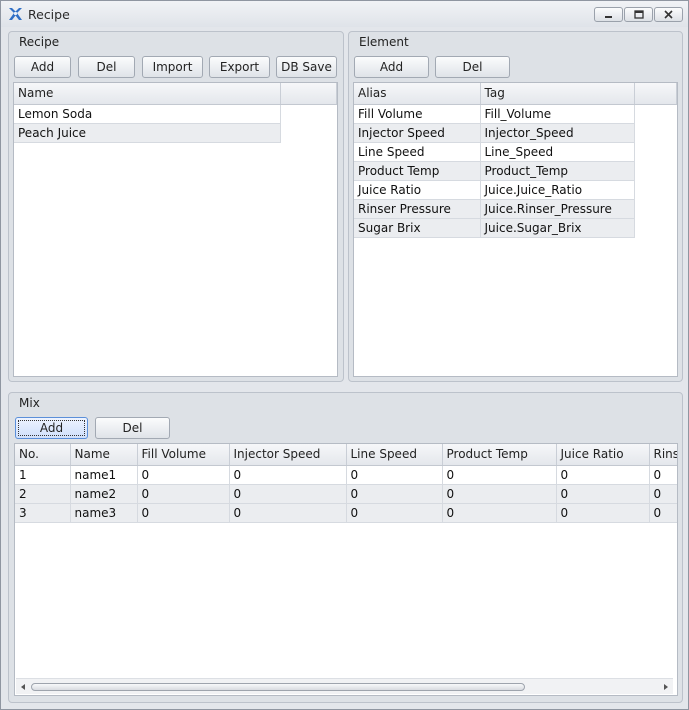  Describe the element at coordinates (417, 228) in the screenshot. I see `element-alias-cell: Sugar Brix` at that location.